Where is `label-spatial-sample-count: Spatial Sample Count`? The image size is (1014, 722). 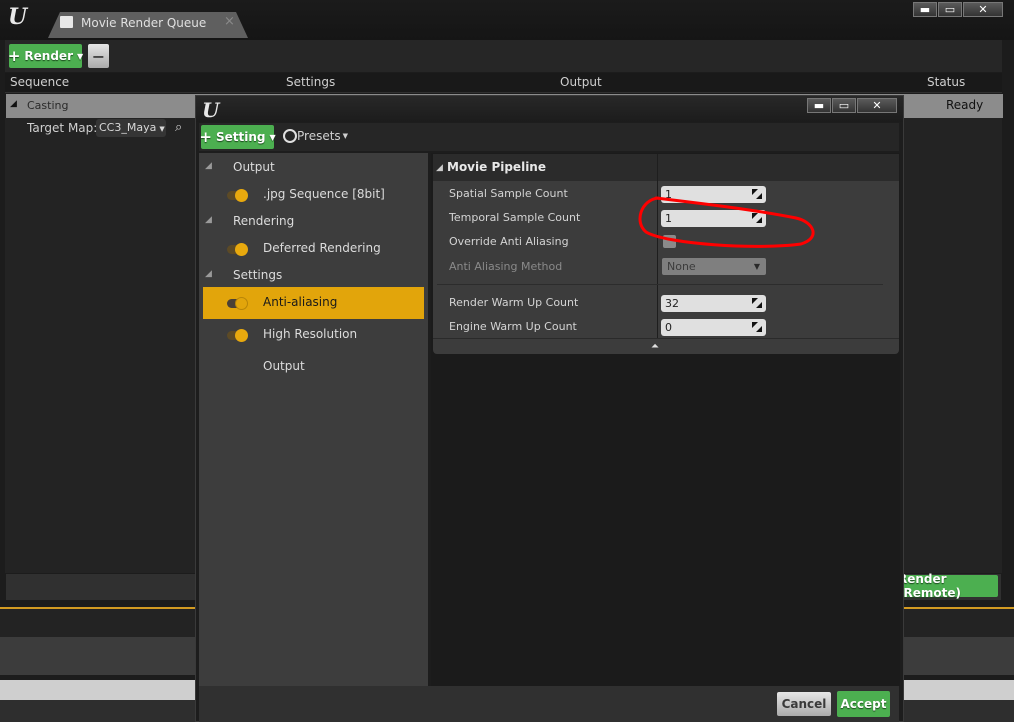
label-spatial-sample-count: Spatial Sample Count is located at coordinates (508, 193).